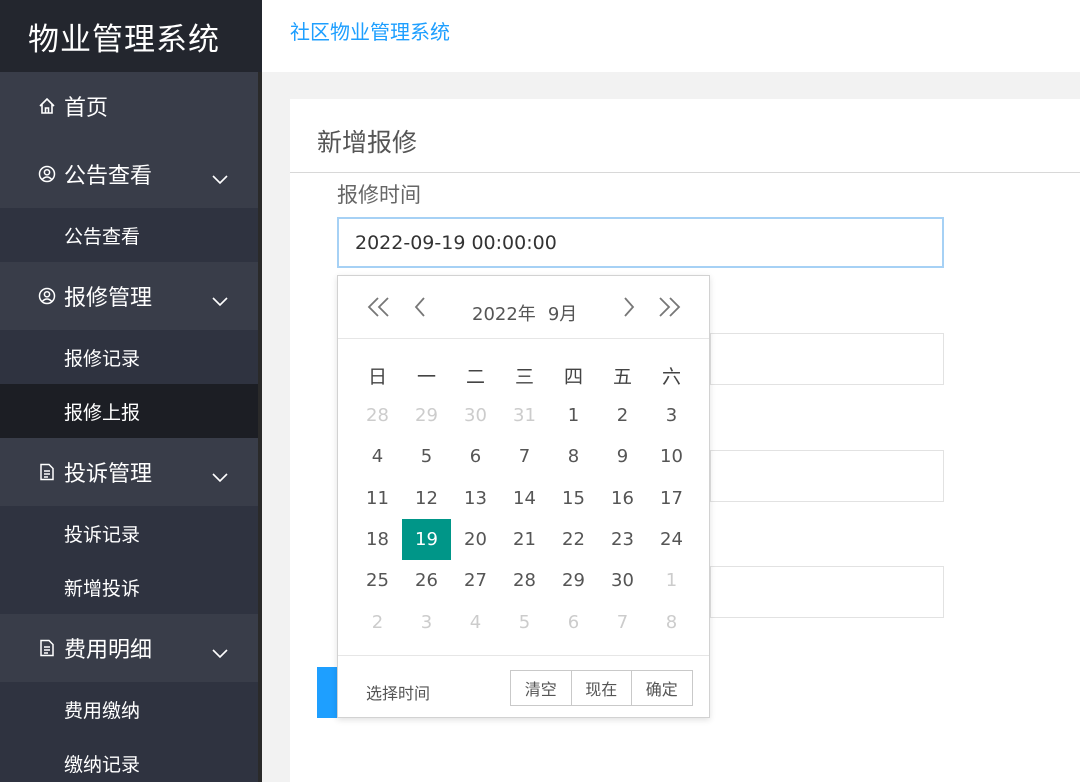 This screenshot has width=1080, height=782. I want to click on sidebar-group-label: 投诉管理, so click(108, 474).